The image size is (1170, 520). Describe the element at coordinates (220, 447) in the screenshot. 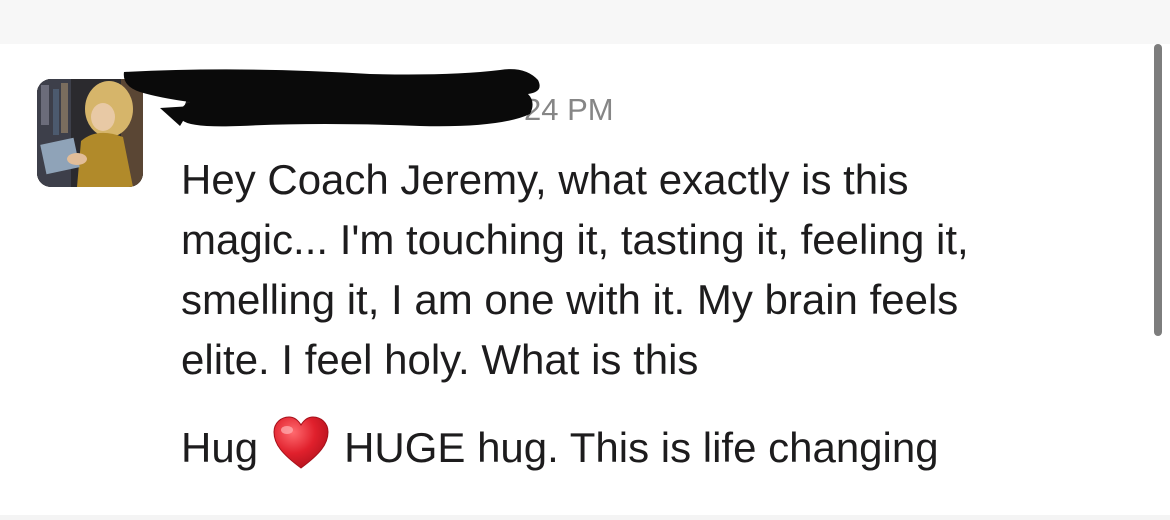

I see `hug-text: Hug` at that location.